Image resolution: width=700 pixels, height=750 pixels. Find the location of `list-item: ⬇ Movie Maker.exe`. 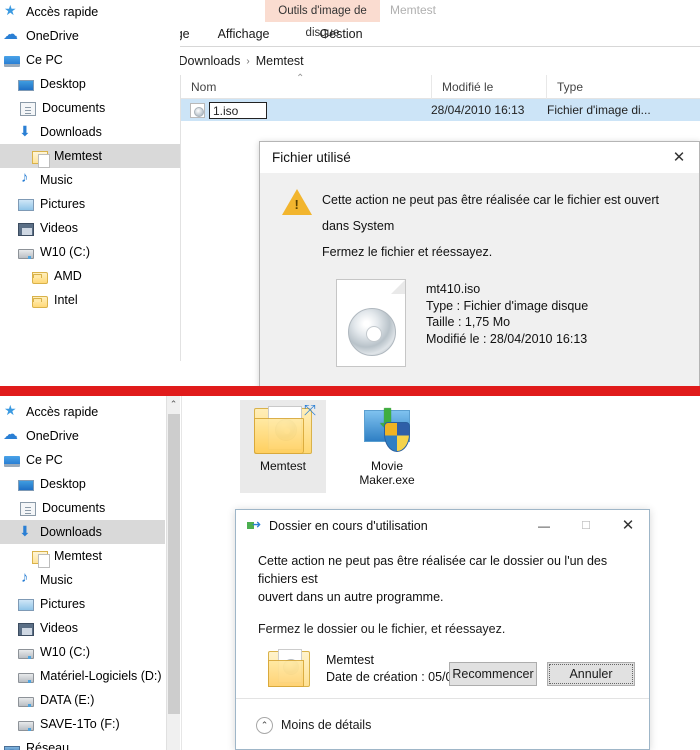

list-item: ⬇ Movie Maker.exe is located at coordinates (387, 446).